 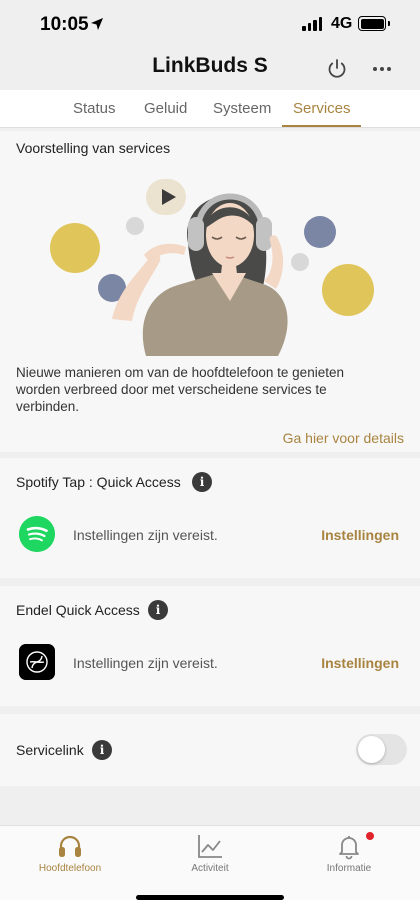 I want to click on activity-chart-icon, so click(x=210, y=846).